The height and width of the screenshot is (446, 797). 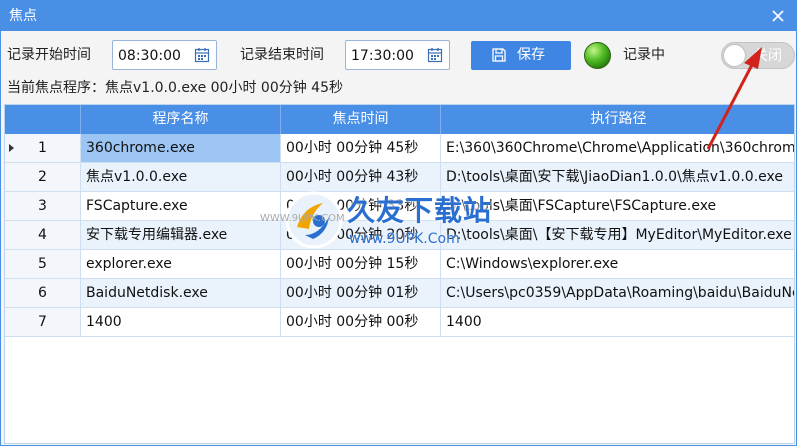 What do you see at coordinates (43, 148) in the screenshot?
I see `row-number: 1` at bounding box center [43, 148].